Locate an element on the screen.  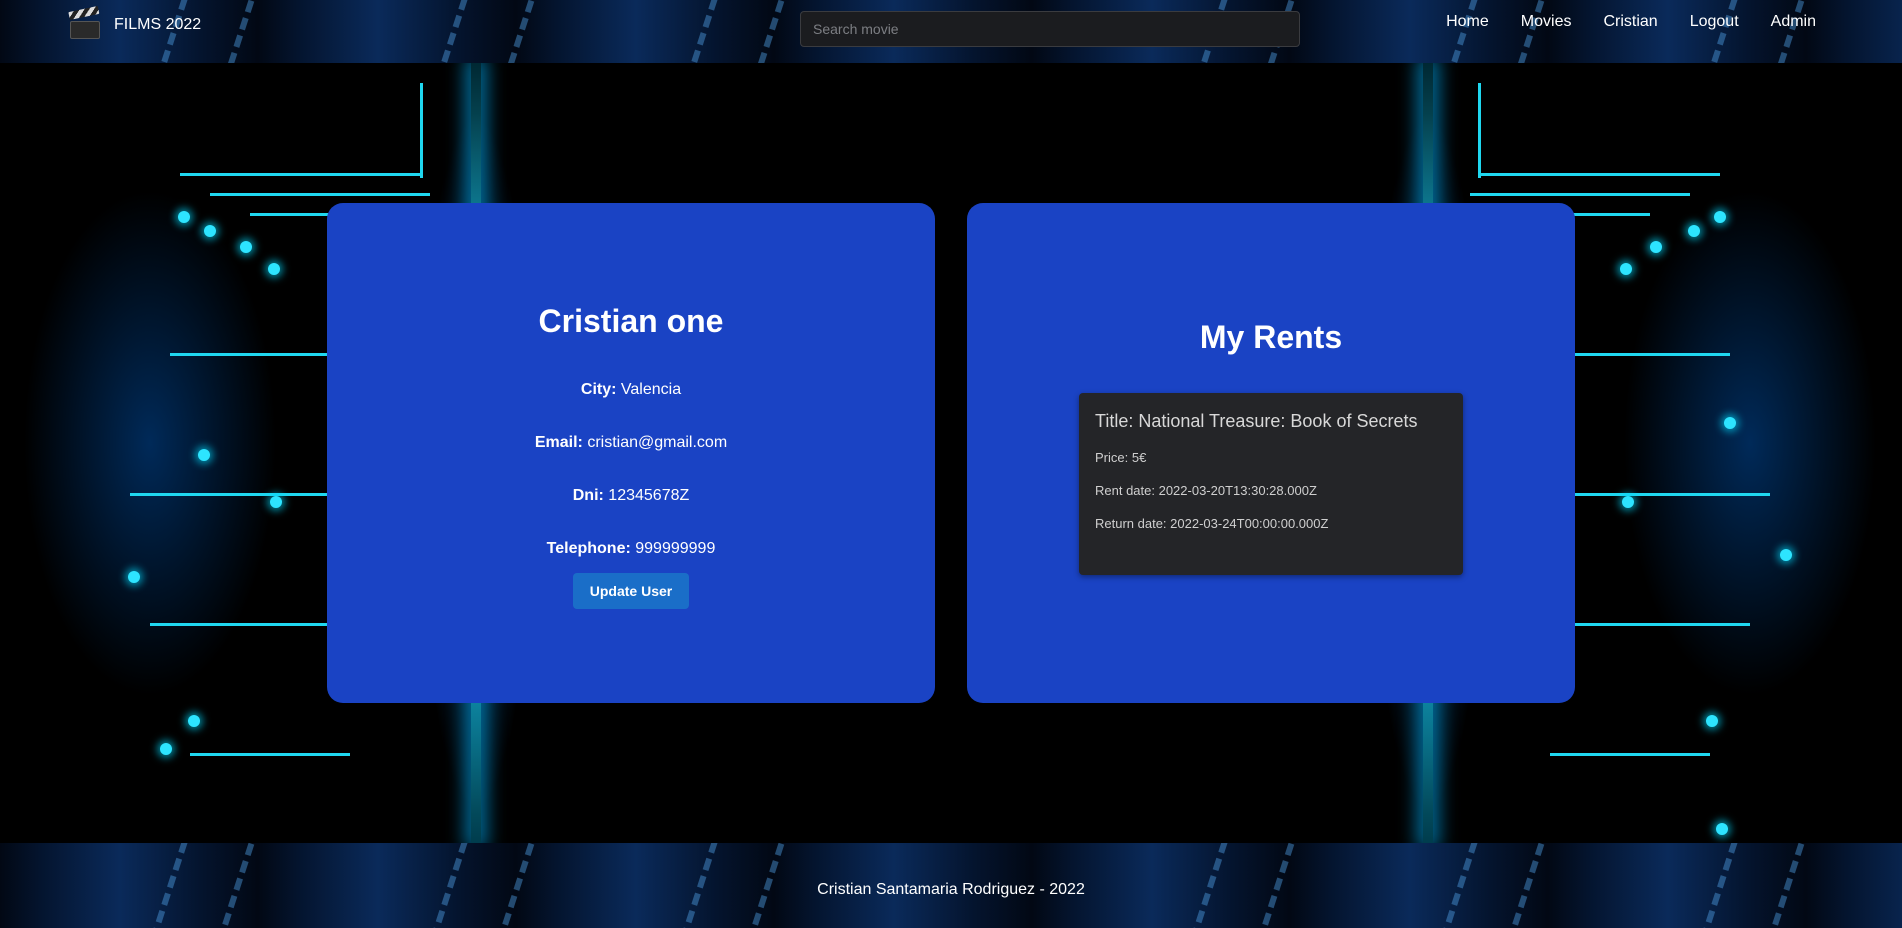
profile-field-city: City: Valencia is located at coordinates (631, 390).